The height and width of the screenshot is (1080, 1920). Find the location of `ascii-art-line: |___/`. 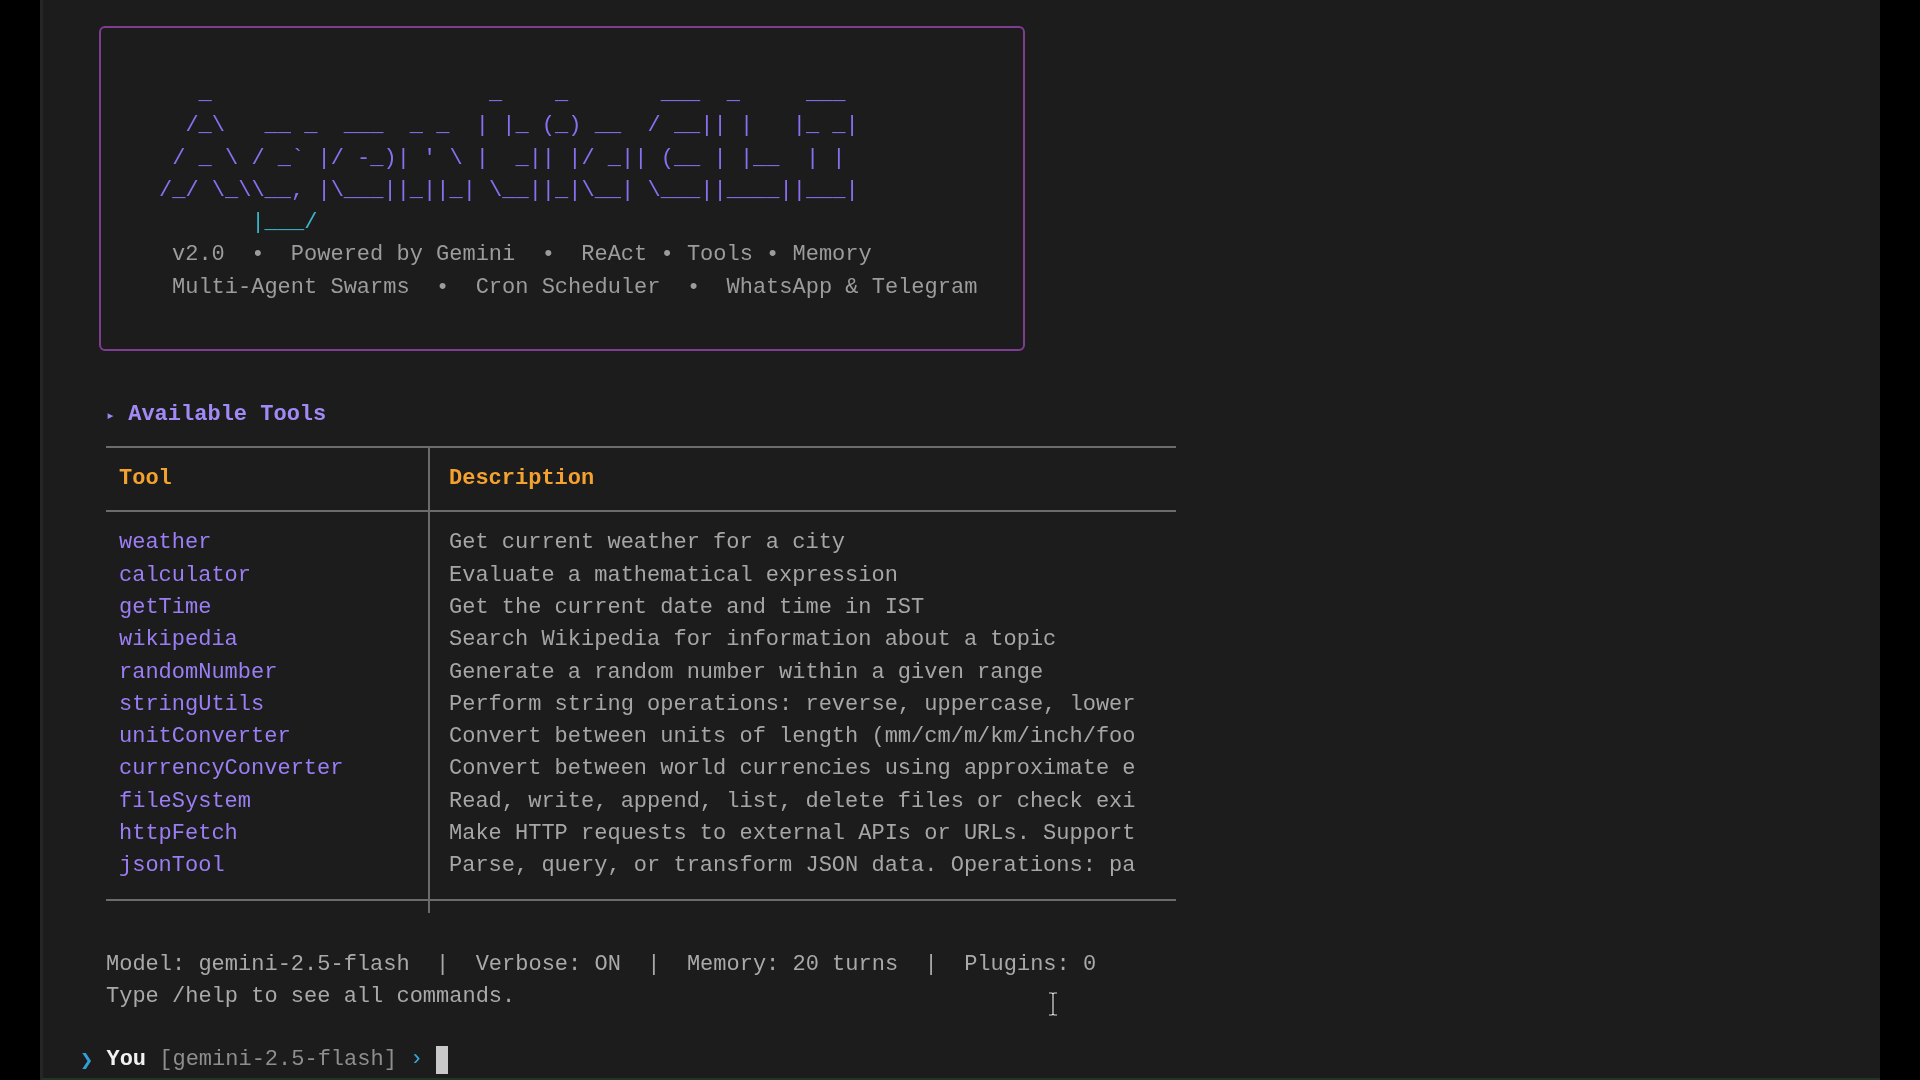

ascii-art-line: |___/ is located at coordinates (284, 223).